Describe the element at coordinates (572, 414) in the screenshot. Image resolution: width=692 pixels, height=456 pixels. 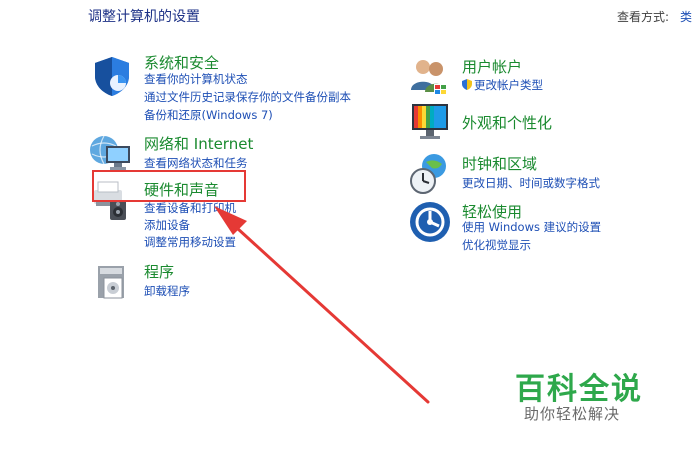
I see `watermark-subtitle: 助你轻松解决` at that location.